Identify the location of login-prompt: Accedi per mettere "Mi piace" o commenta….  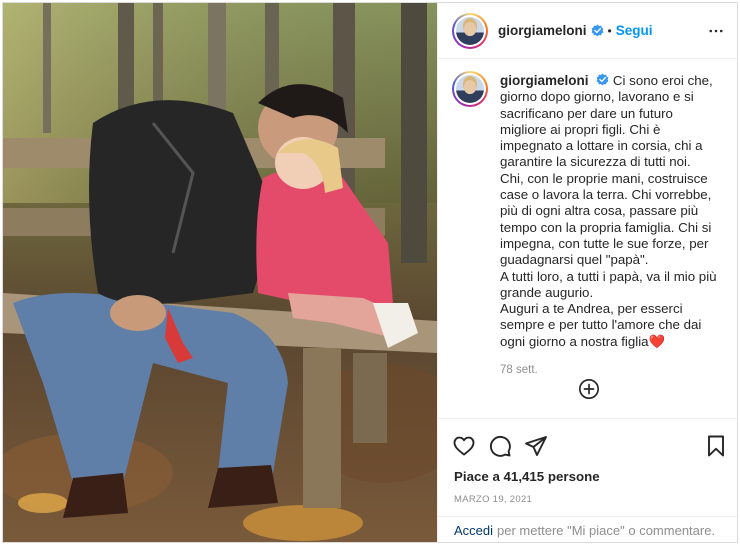
(587, 529).